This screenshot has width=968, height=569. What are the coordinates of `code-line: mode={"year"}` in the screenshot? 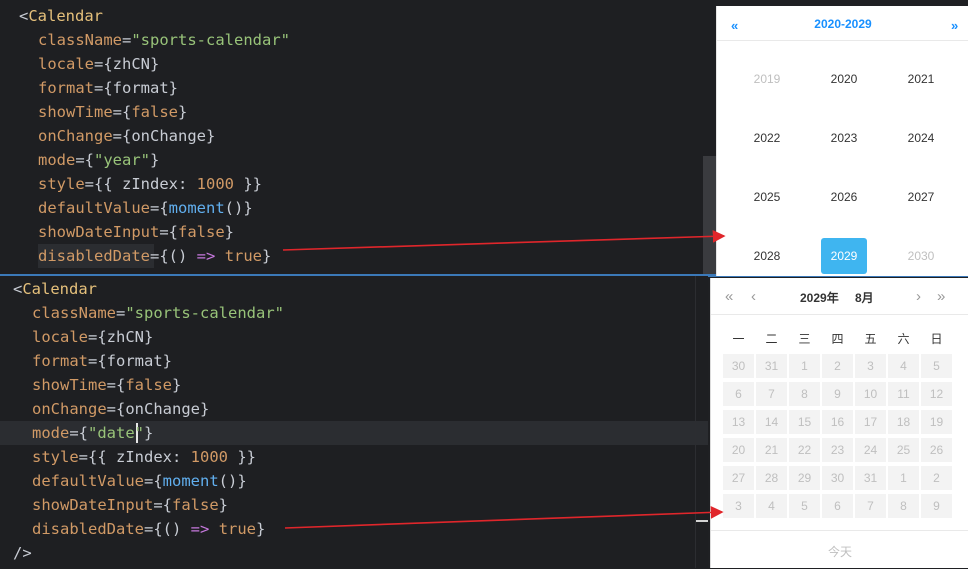 It's located at (98, 160).